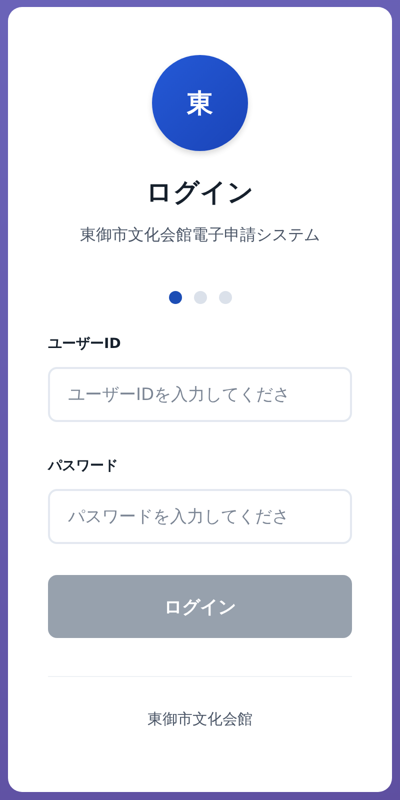  Describe the element at coordinates (200, 719) in the screenshot. I see `footer-text: 東御市文化会館` at that location.